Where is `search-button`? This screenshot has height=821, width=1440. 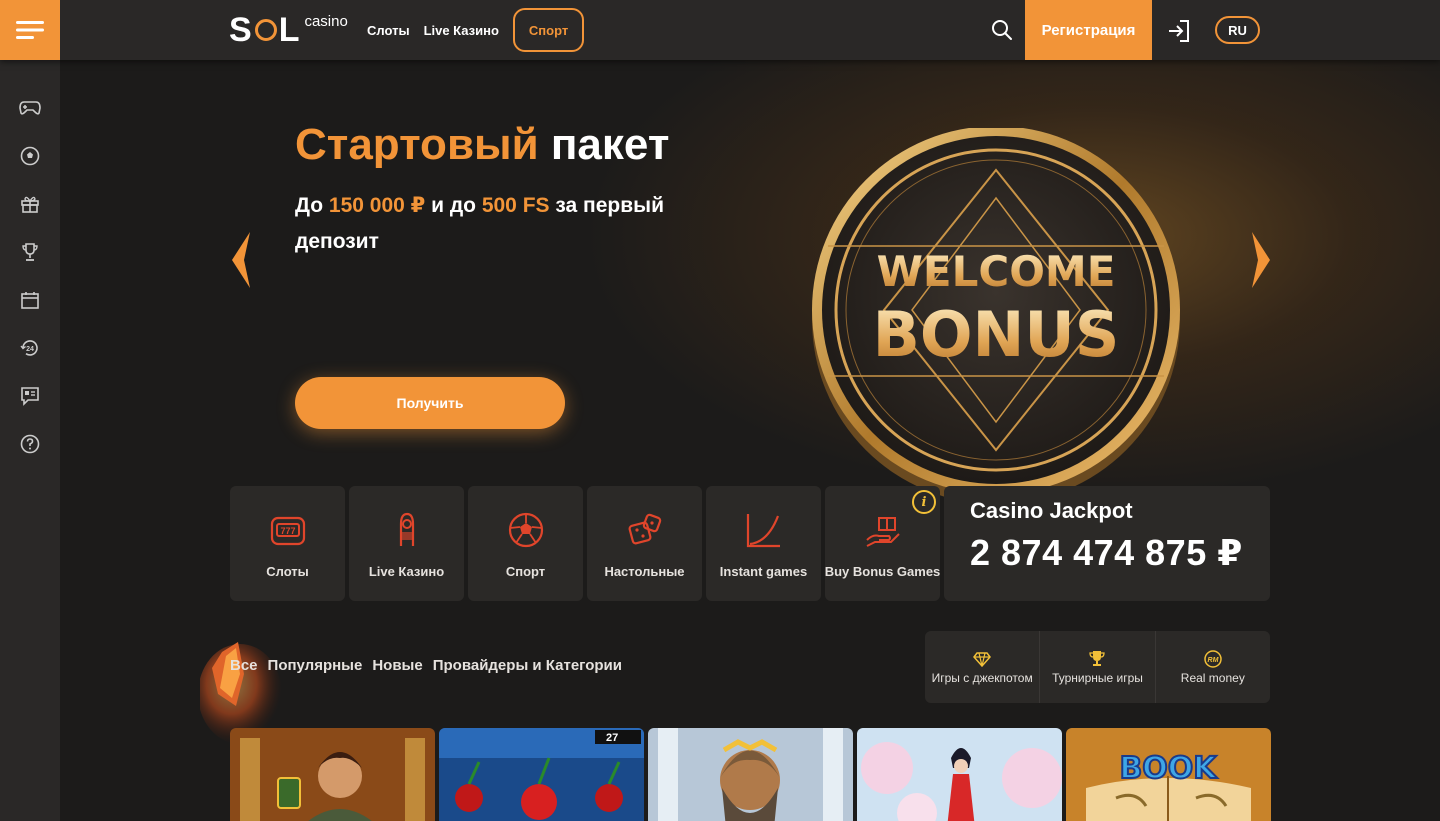
search-button is located at coordinates (1002, 30).